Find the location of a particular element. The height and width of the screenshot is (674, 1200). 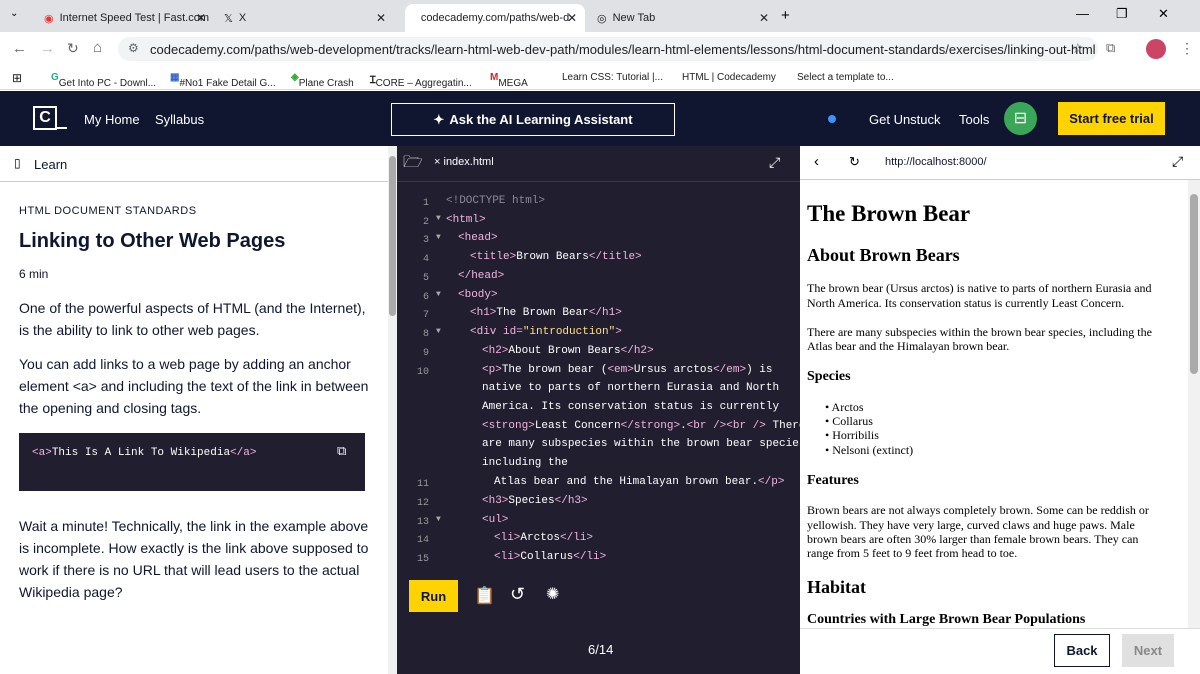

preview-h2: About Brown Bears is located at coordinates (883, 255).